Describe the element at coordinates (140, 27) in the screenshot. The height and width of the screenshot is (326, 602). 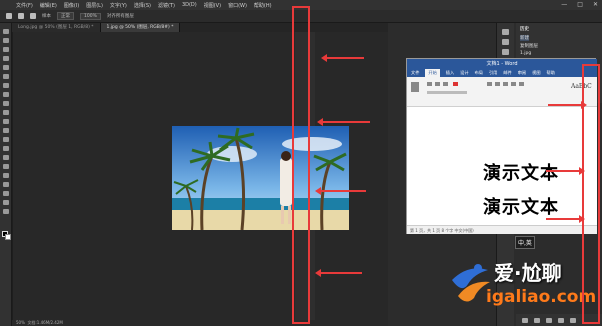
I see `tab-document-2: 1.jpg @ 50% (图层, RGB/8#) *` at that location.